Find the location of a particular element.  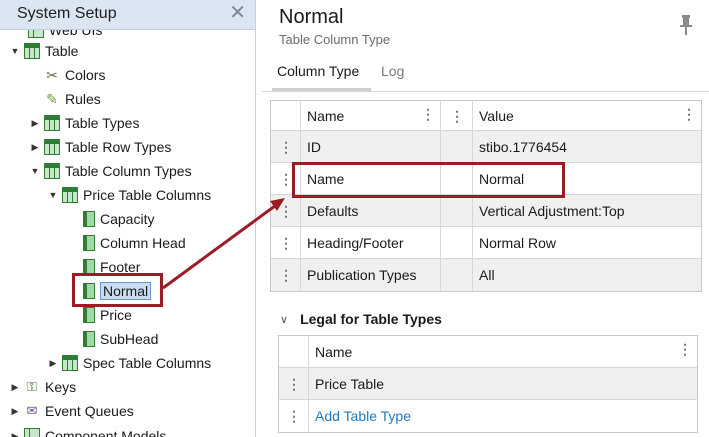

table-row-types-icon is located at coordinates (52, 147).